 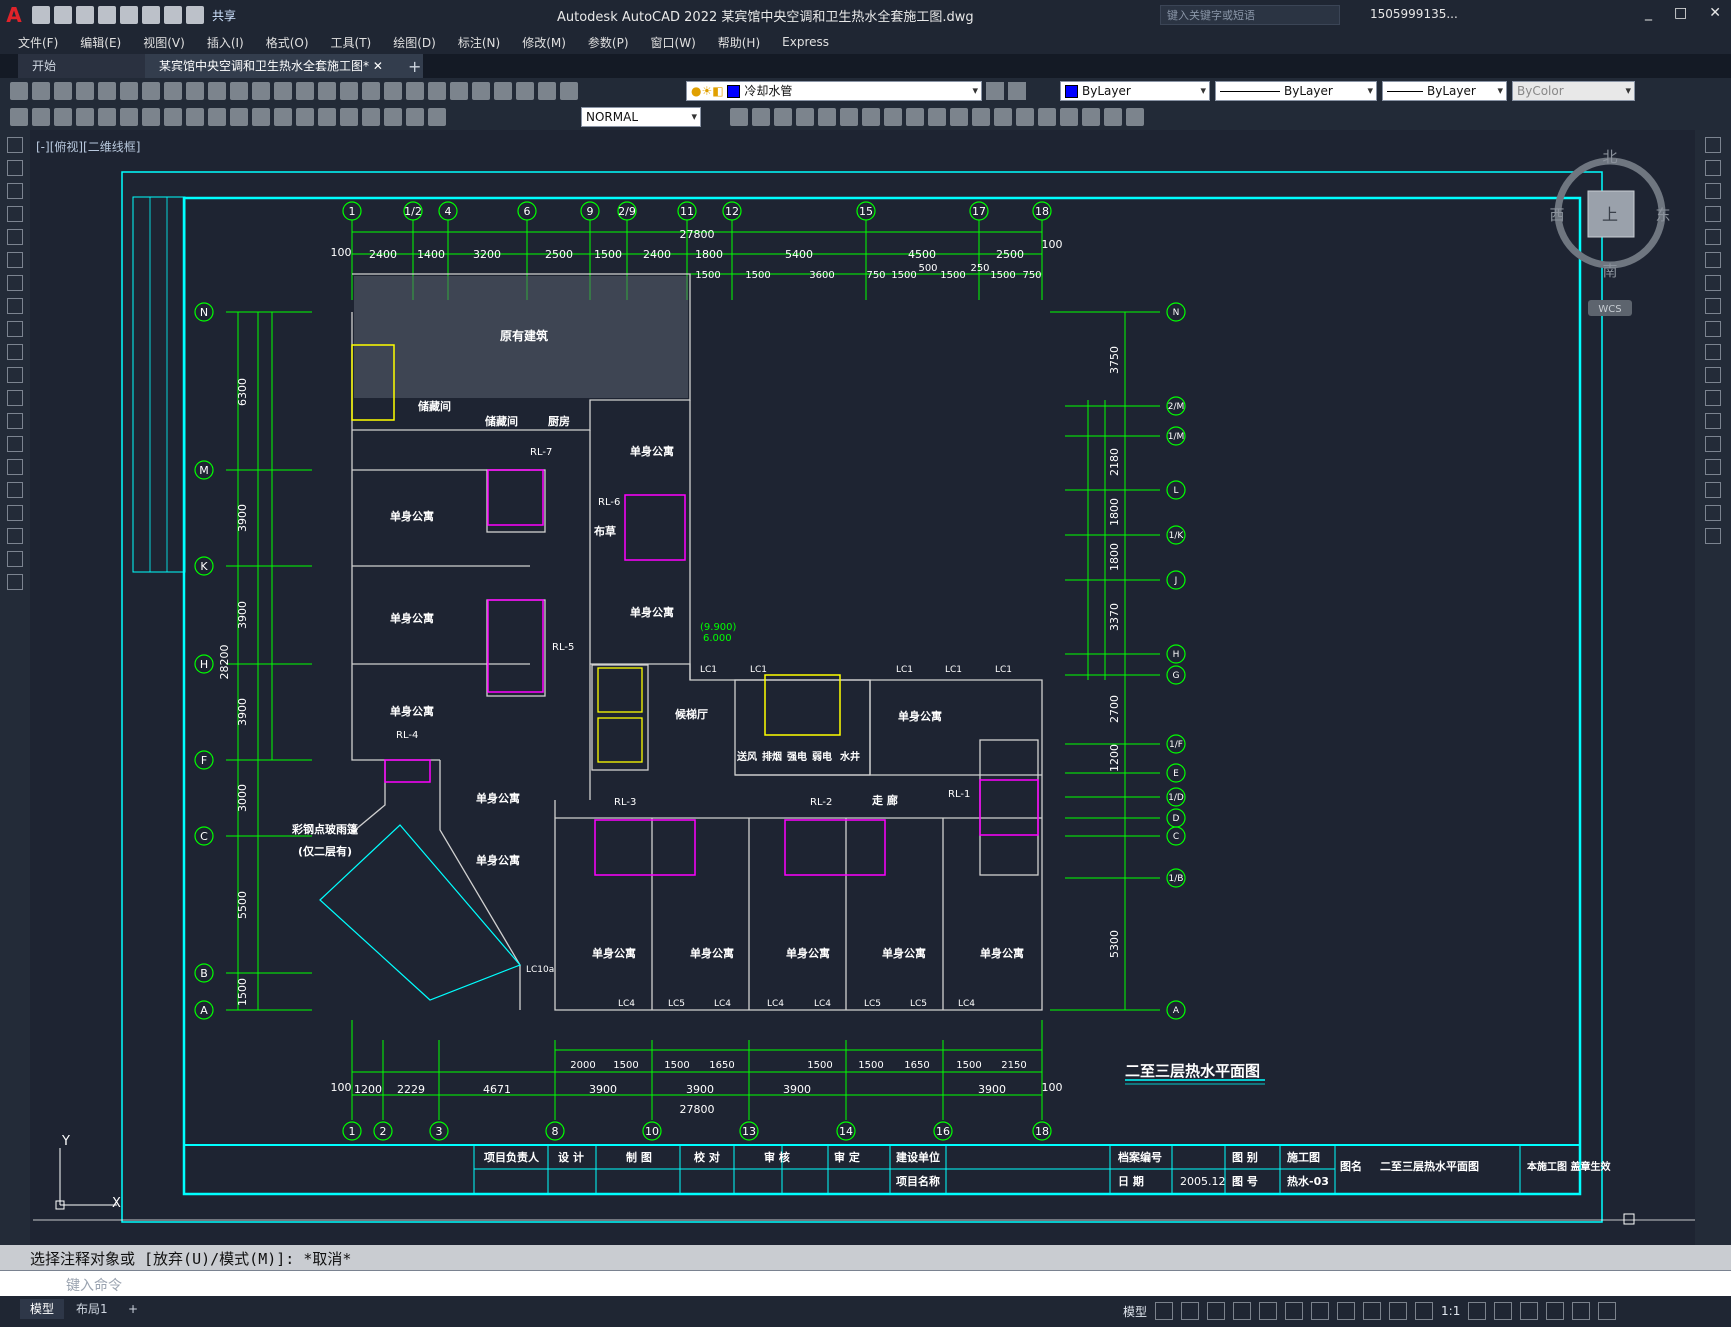 What do you see at coordinates (42, 1309) in the screenshot?
I see `tab-model: 模型` at bounding box center [42, 1309].